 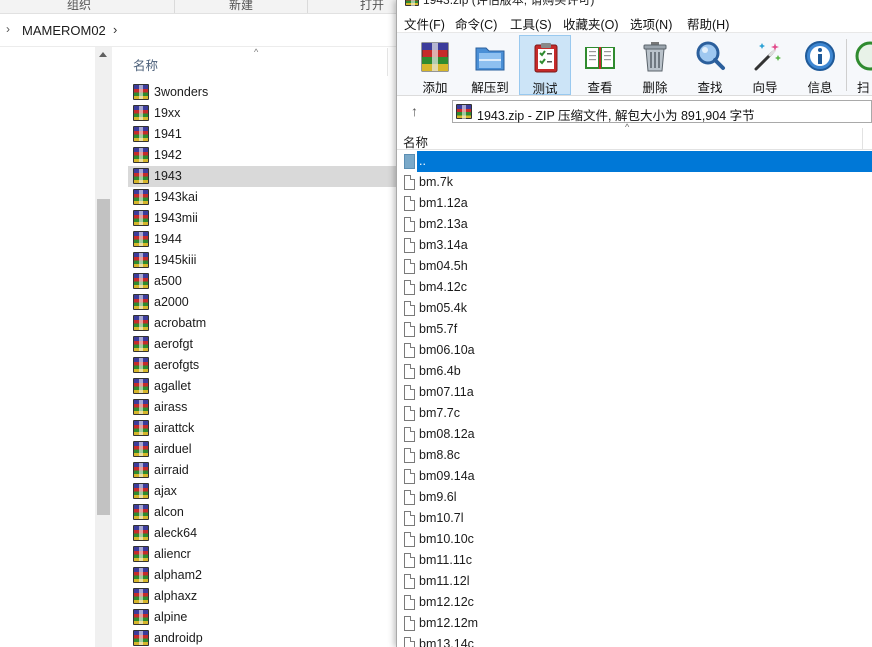 What do you see at coordinates (634, 602) in the screenshot?
I see `archive-file-row: bm12.12c` at bounding box center [634, 602].